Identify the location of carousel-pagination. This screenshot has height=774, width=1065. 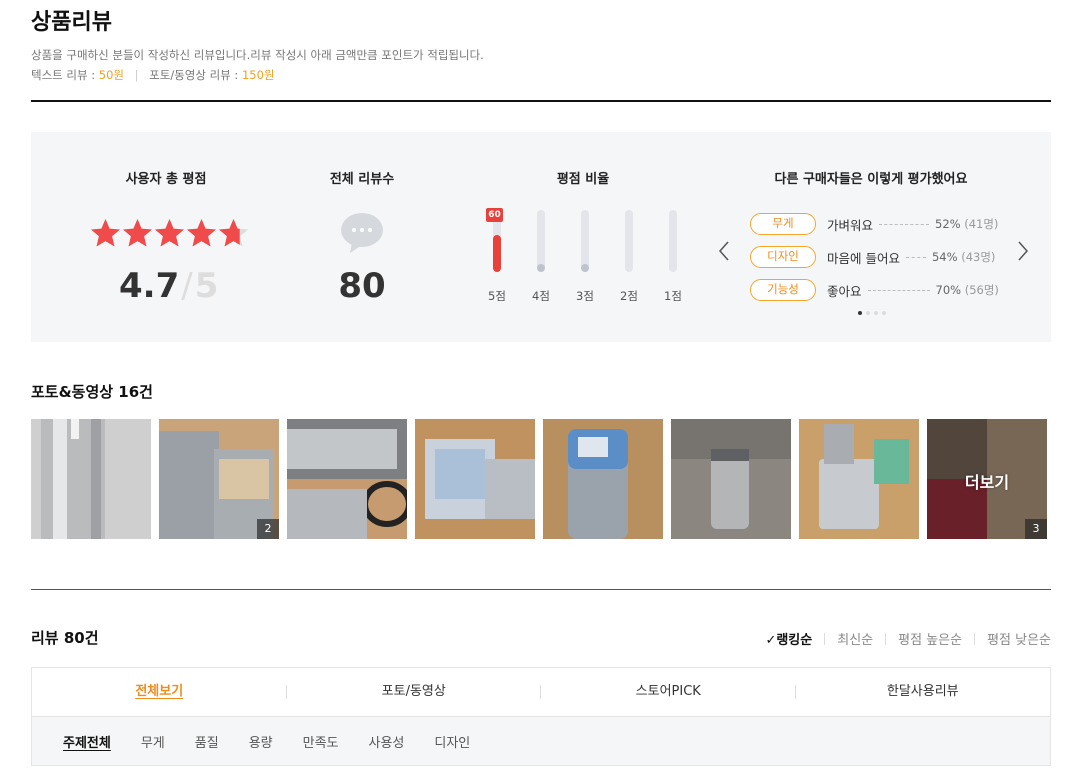
(872, 313).